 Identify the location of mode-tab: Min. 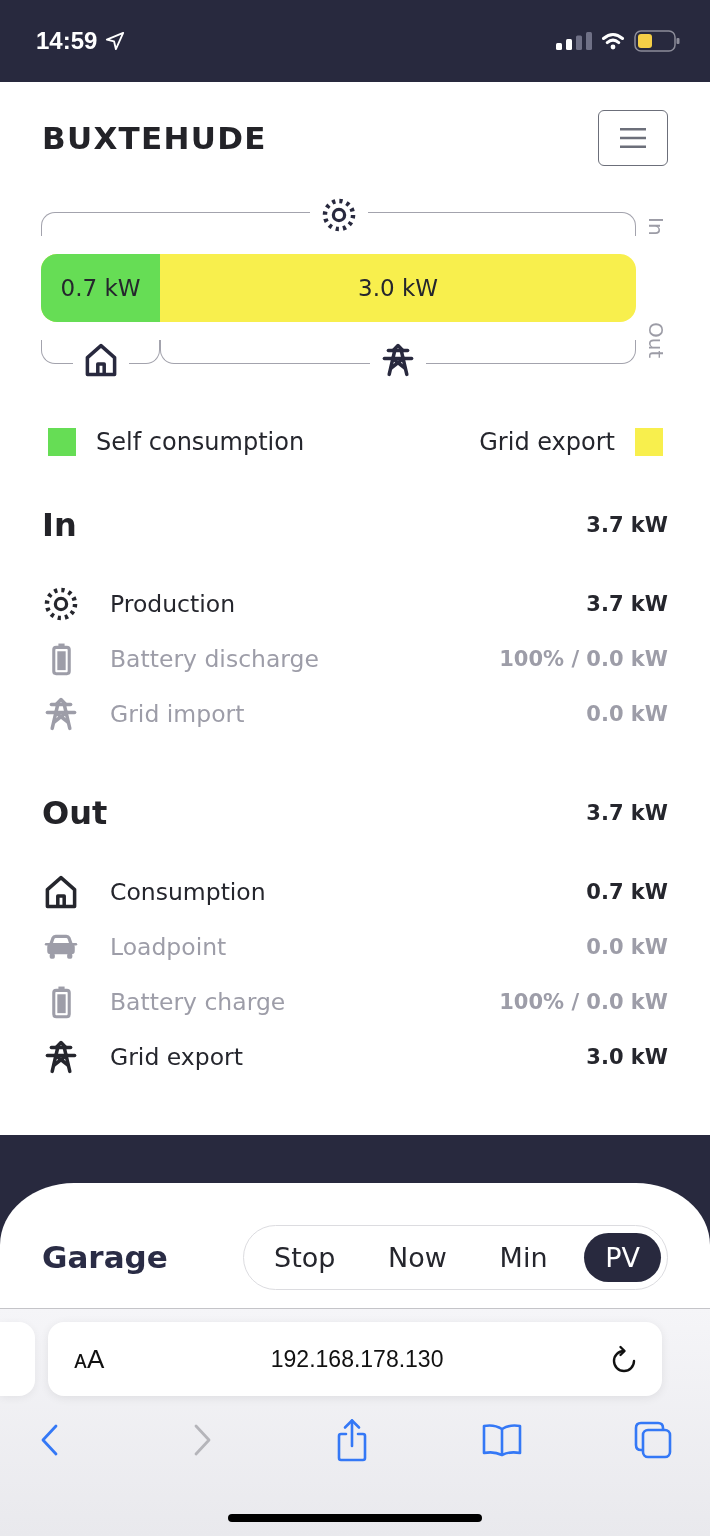
(523, 1257).